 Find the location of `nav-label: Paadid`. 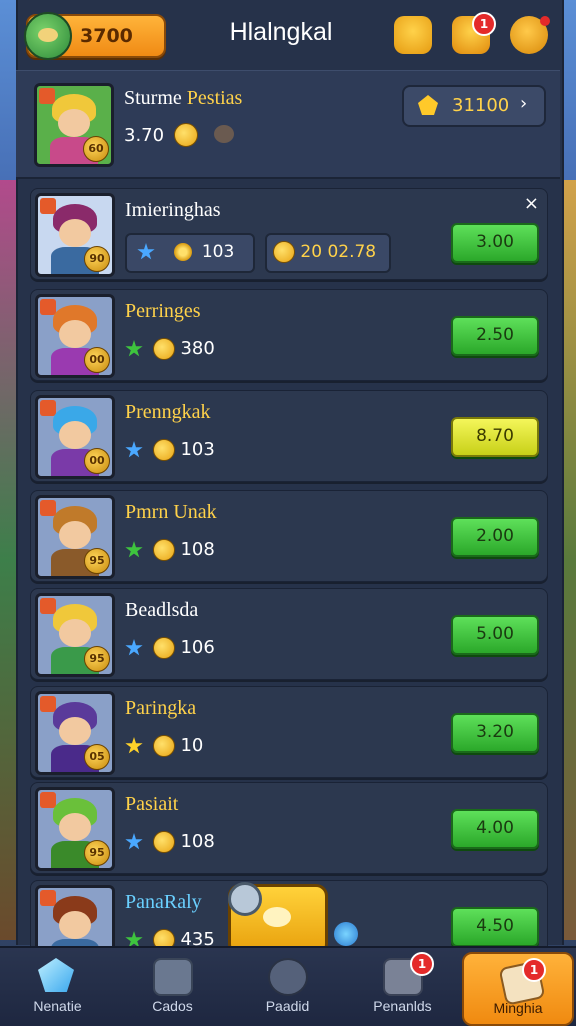

nav-label: Paadid is located at coordinates (287, 1006).